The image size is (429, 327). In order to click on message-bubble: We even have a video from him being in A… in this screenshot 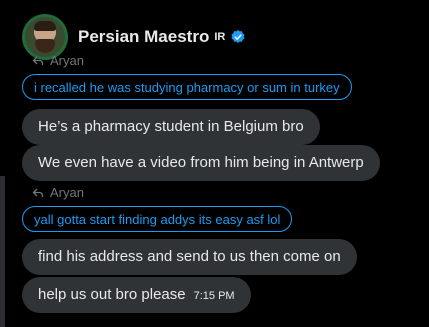, I will do `click(201, 163)`.